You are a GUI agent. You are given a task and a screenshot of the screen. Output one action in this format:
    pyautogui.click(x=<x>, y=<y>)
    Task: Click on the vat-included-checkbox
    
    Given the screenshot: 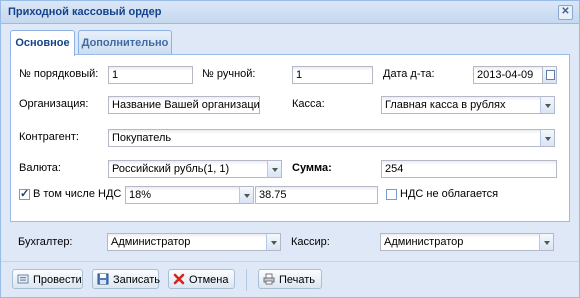 What is the action you would take?
    pyautogui.click(x=24, y=193)
    